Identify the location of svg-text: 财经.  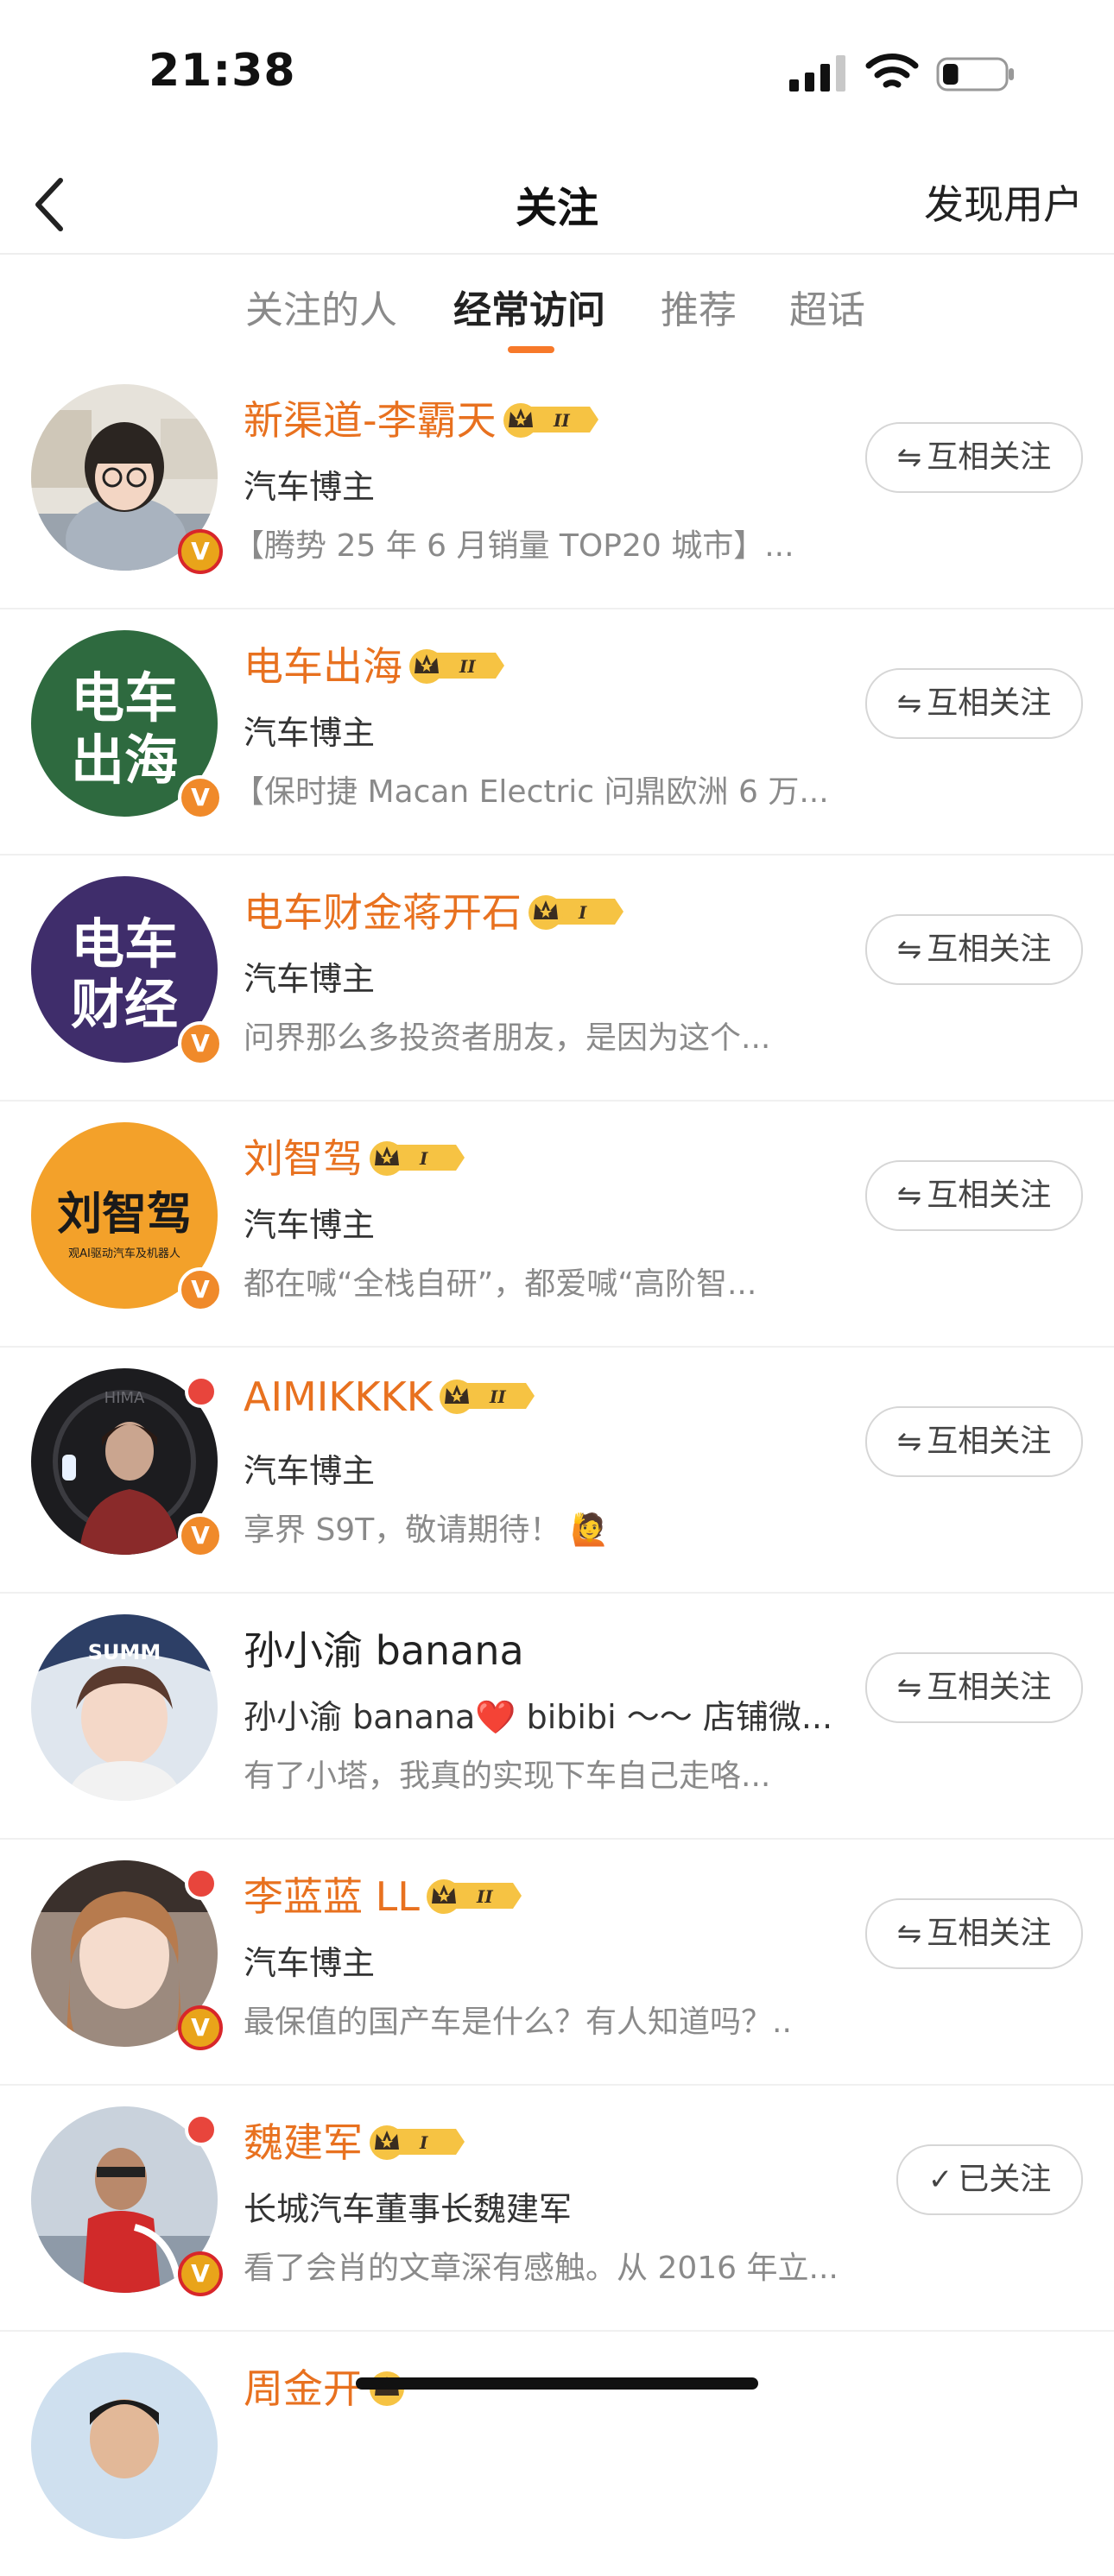
(124, 1004).